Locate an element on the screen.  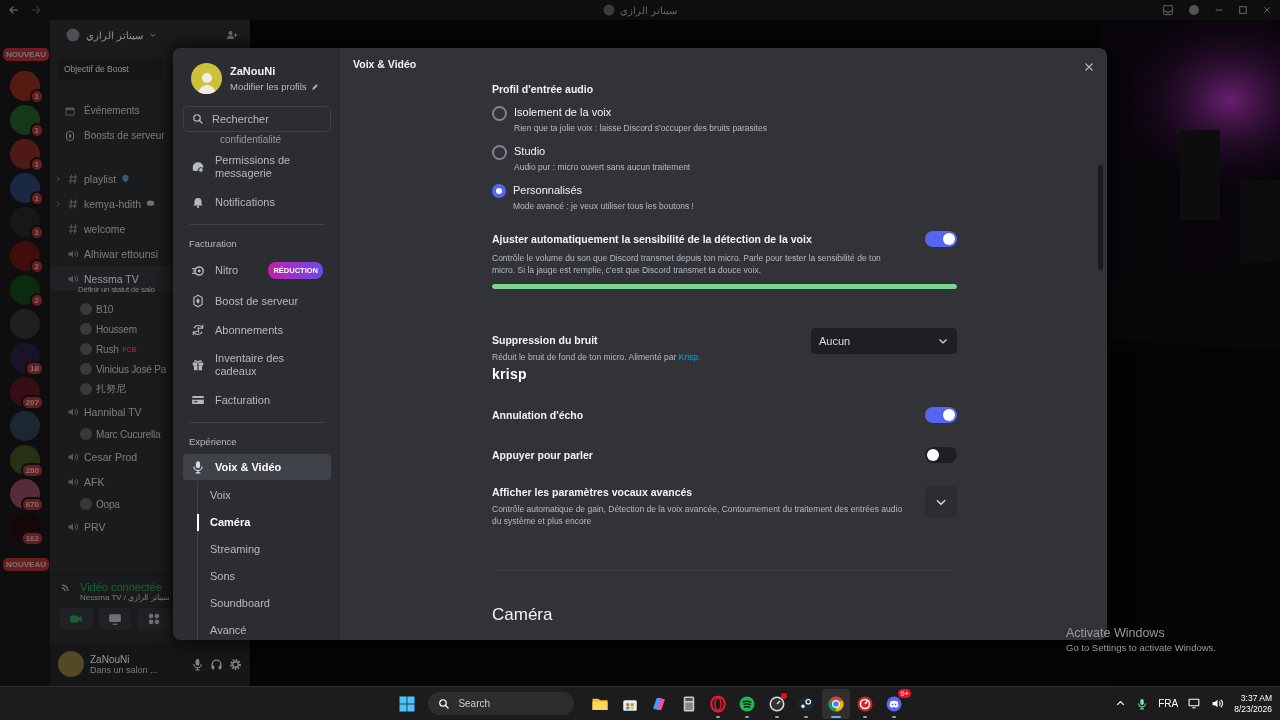
sidebar-item: Abonnements is located at coordinates (257, 330).